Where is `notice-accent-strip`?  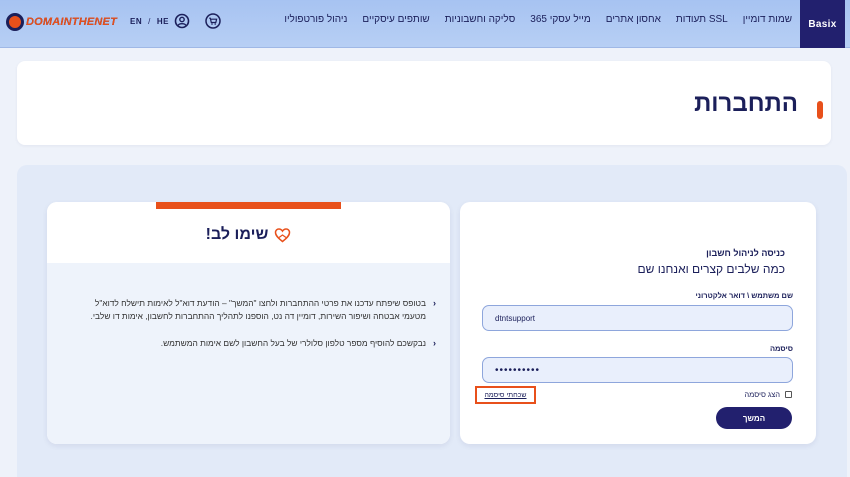 notice-accent-strip is located at coordinates (248, 205).